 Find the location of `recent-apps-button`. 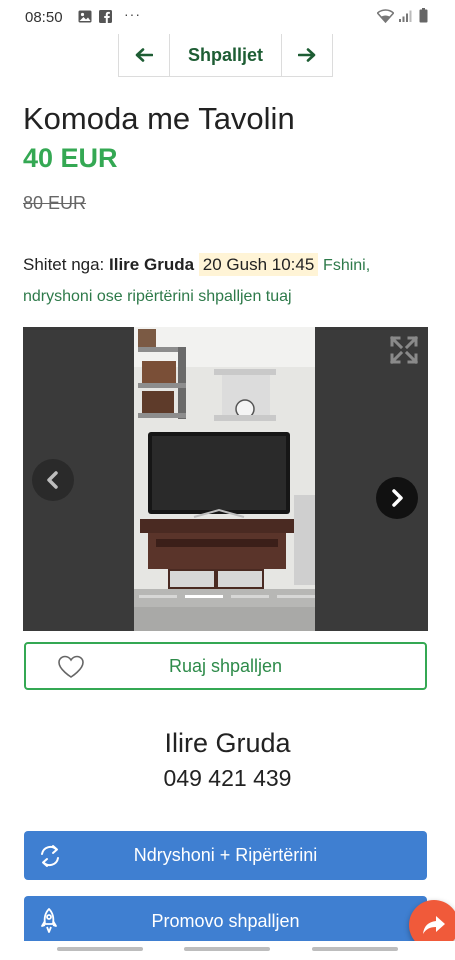

recent-apps-button is located at coordinates (100, 949).